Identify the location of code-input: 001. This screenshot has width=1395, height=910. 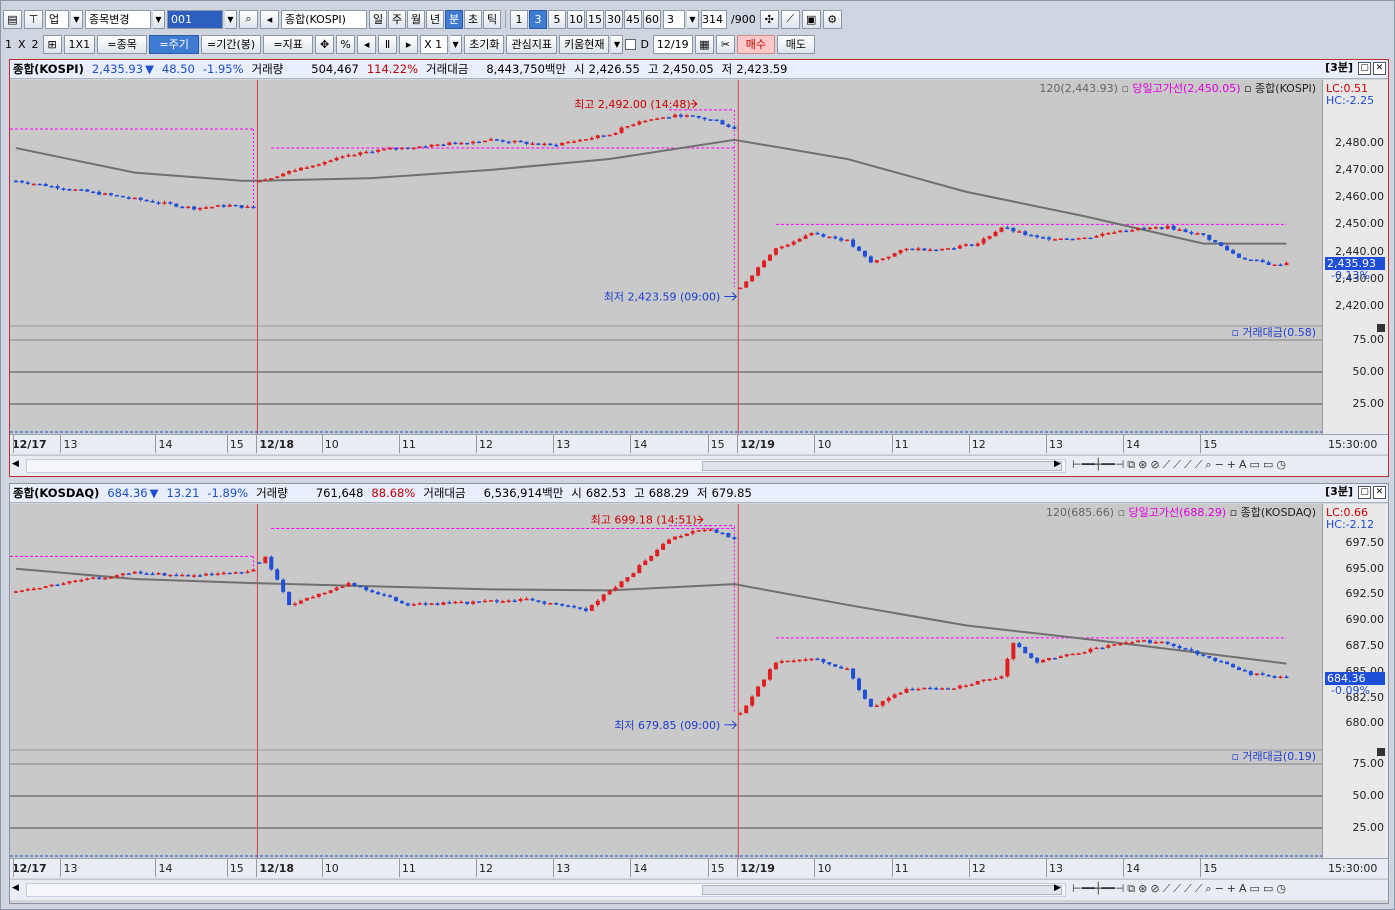
(195, 19).